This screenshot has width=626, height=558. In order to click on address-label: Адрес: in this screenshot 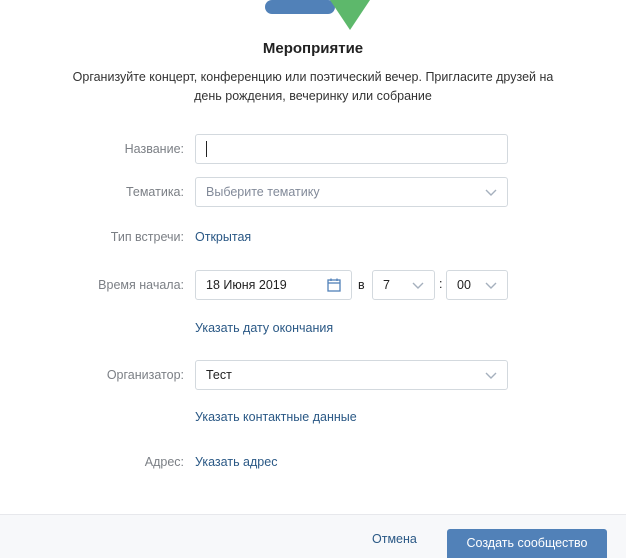, I will do `click(164, 462)`.